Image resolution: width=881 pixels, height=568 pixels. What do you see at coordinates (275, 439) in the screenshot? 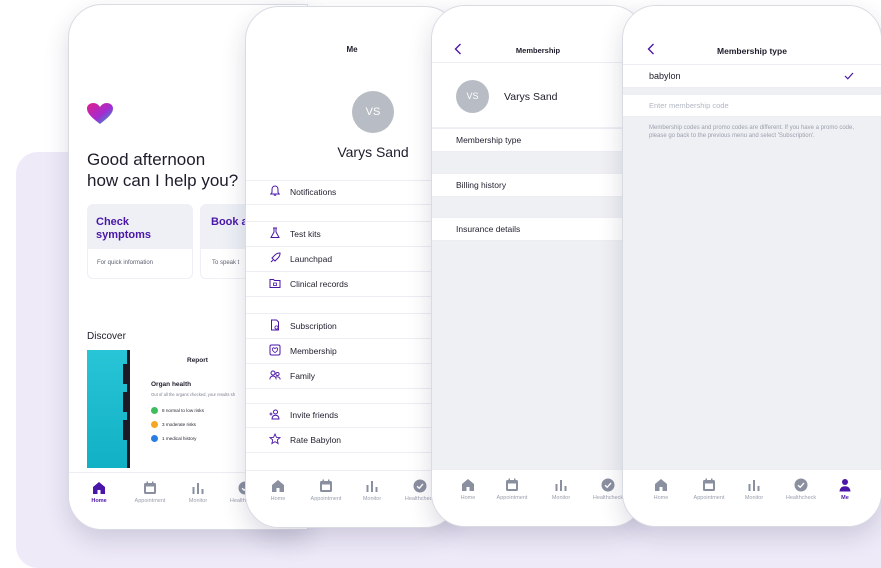
I see `star-icon` at bounding box center [275, 439].